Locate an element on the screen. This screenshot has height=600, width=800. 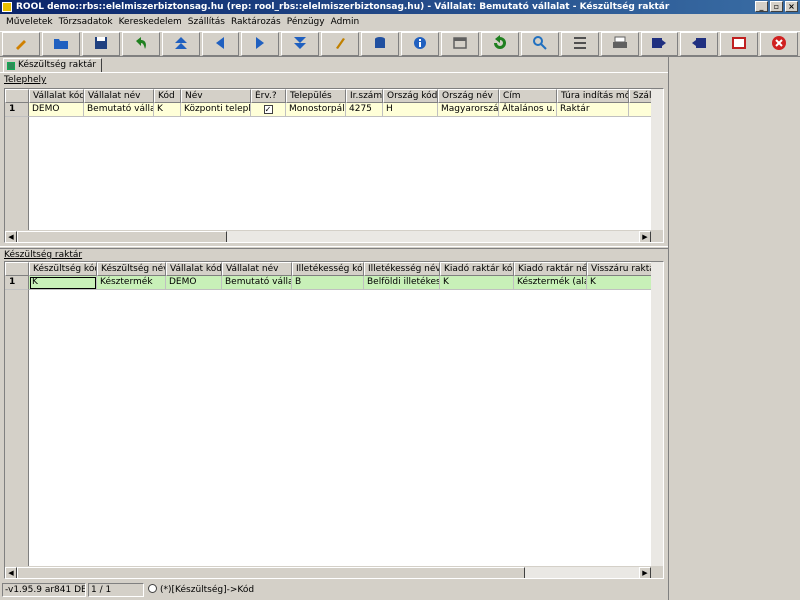
search-button is located at coordinates (539, 44).